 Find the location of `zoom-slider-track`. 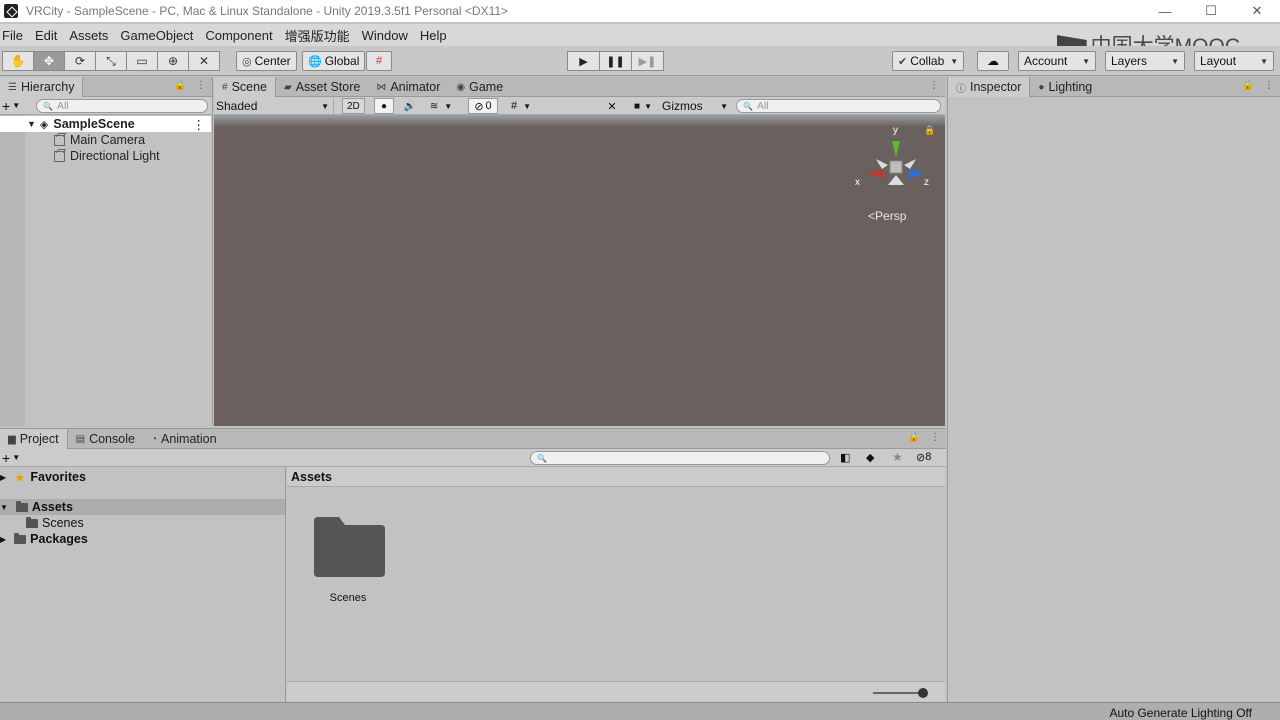

zoom-slider-track is located at coordinates (898, 693).